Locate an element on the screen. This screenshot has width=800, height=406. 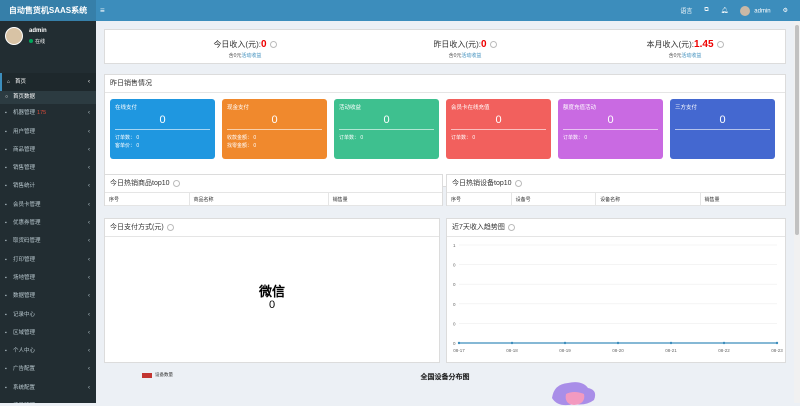
top-devices-table: 今日热销设备top10 序号 设备号 设备名称 销售量 is located at coordinates (616, 190).